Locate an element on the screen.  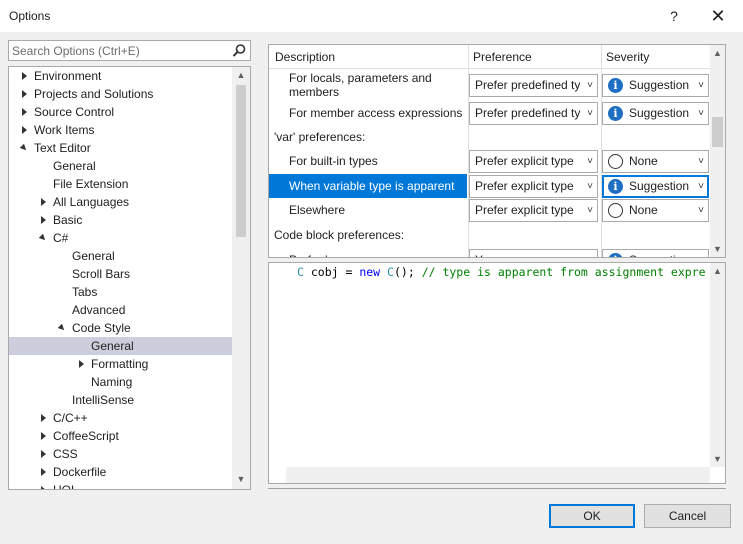
code-token: (); is located at coordinates (407, 272).